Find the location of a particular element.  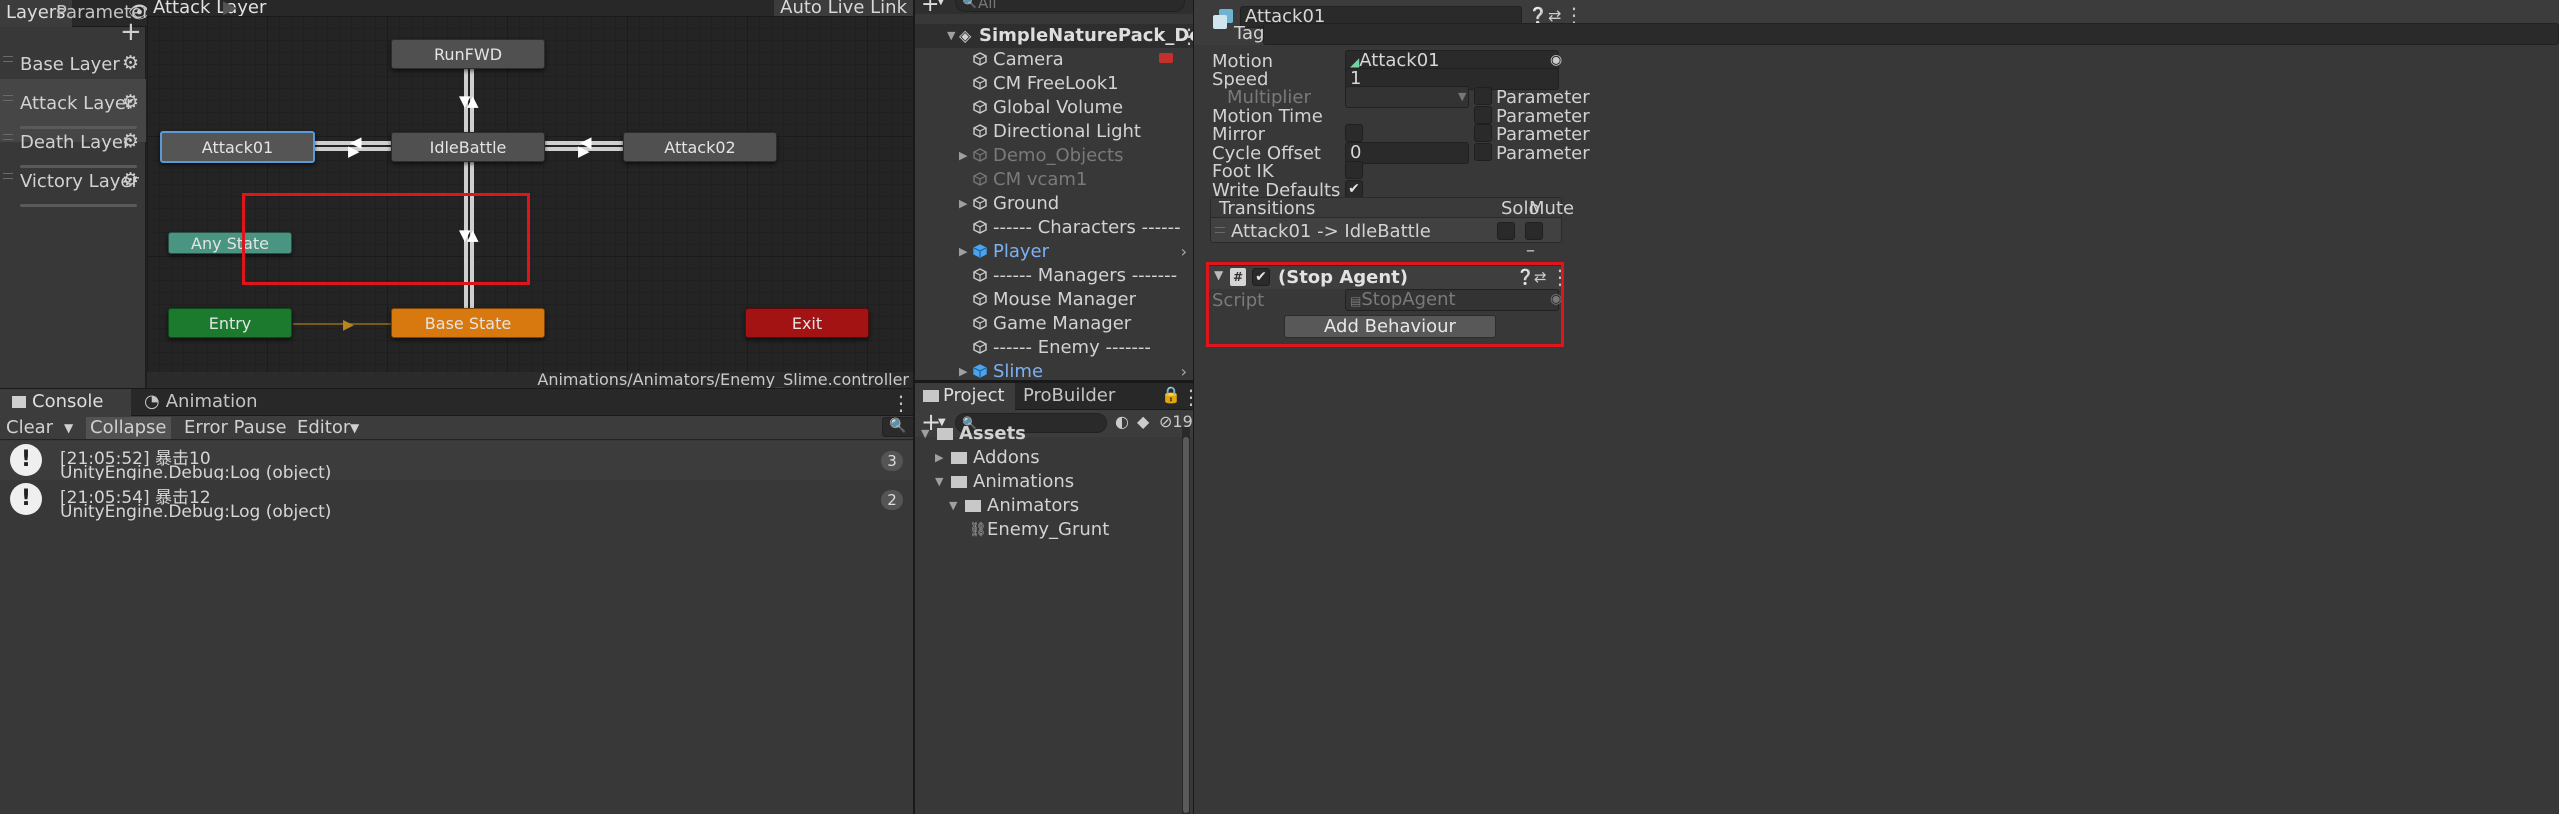

auto-live-link-button: Auto Live Link is located at coordinates (843, 9).